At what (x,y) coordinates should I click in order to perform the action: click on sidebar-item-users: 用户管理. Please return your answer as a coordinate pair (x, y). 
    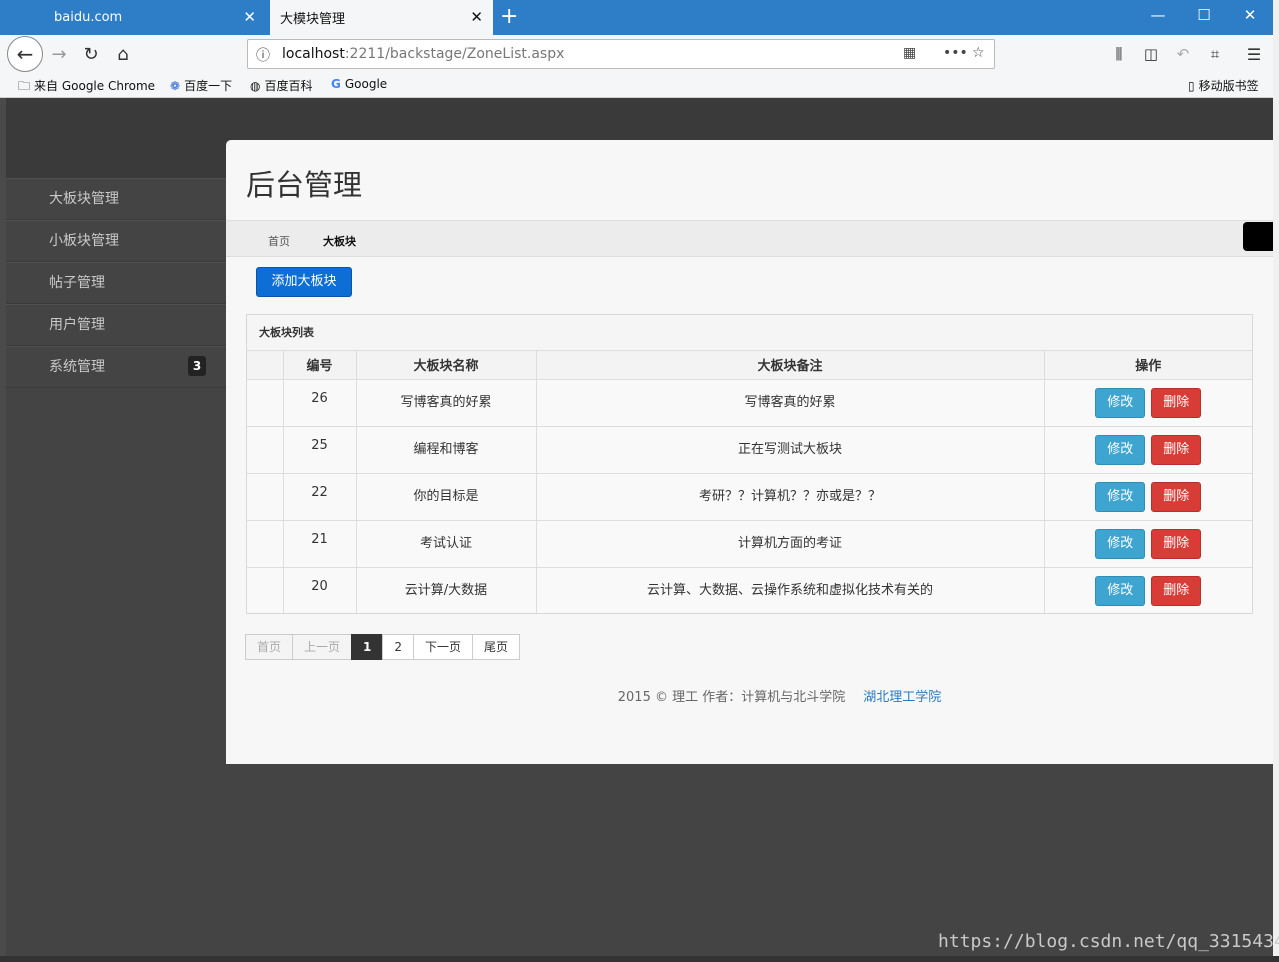
    Looking at the image, I should click on (116, 325).